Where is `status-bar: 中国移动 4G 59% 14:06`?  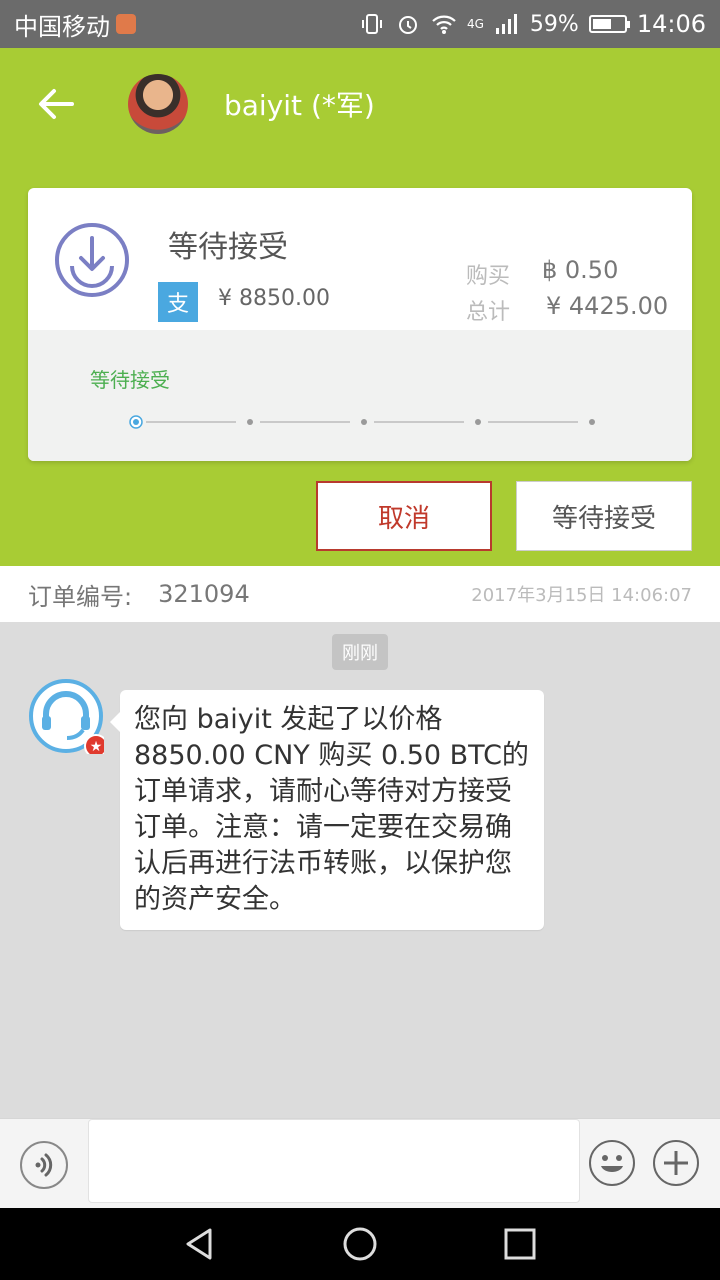
status-bar: 中国移动 4G 59% 14:06 is located at coordinates (360, 24).